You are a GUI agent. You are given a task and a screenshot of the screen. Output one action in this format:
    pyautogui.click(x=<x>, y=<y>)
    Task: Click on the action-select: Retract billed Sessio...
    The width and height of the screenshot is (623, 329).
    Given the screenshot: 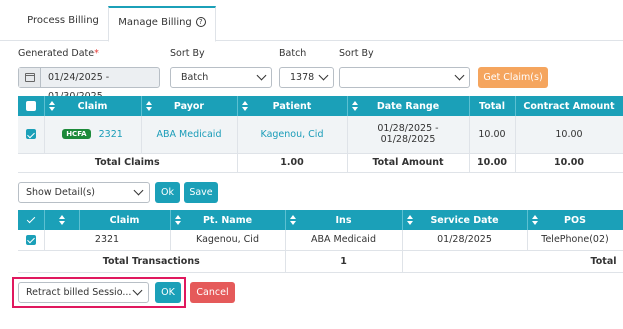 What is the action you would take?
    pyautogui.click(x=83, y=292)
    